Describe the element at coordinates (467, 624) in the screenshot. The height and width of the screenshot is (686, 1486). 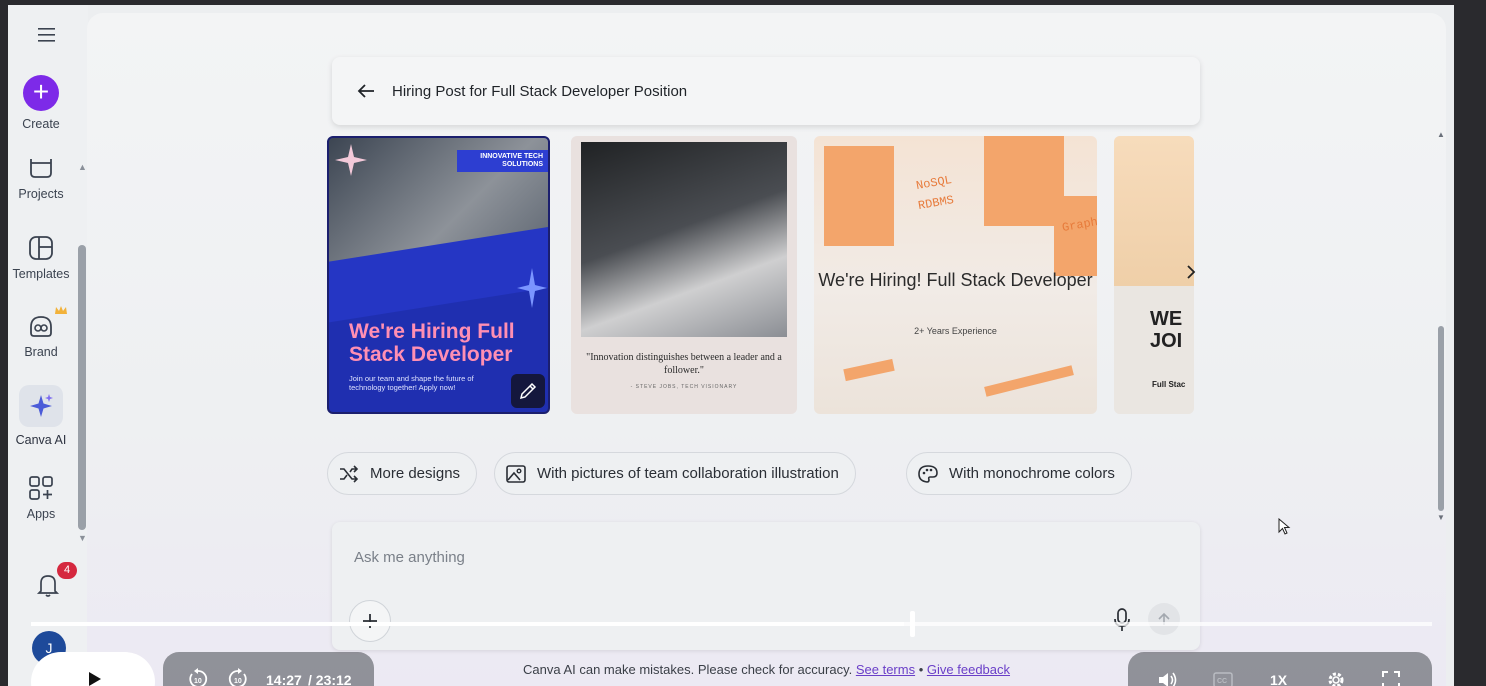
I see `seek-bar-played` at that location.